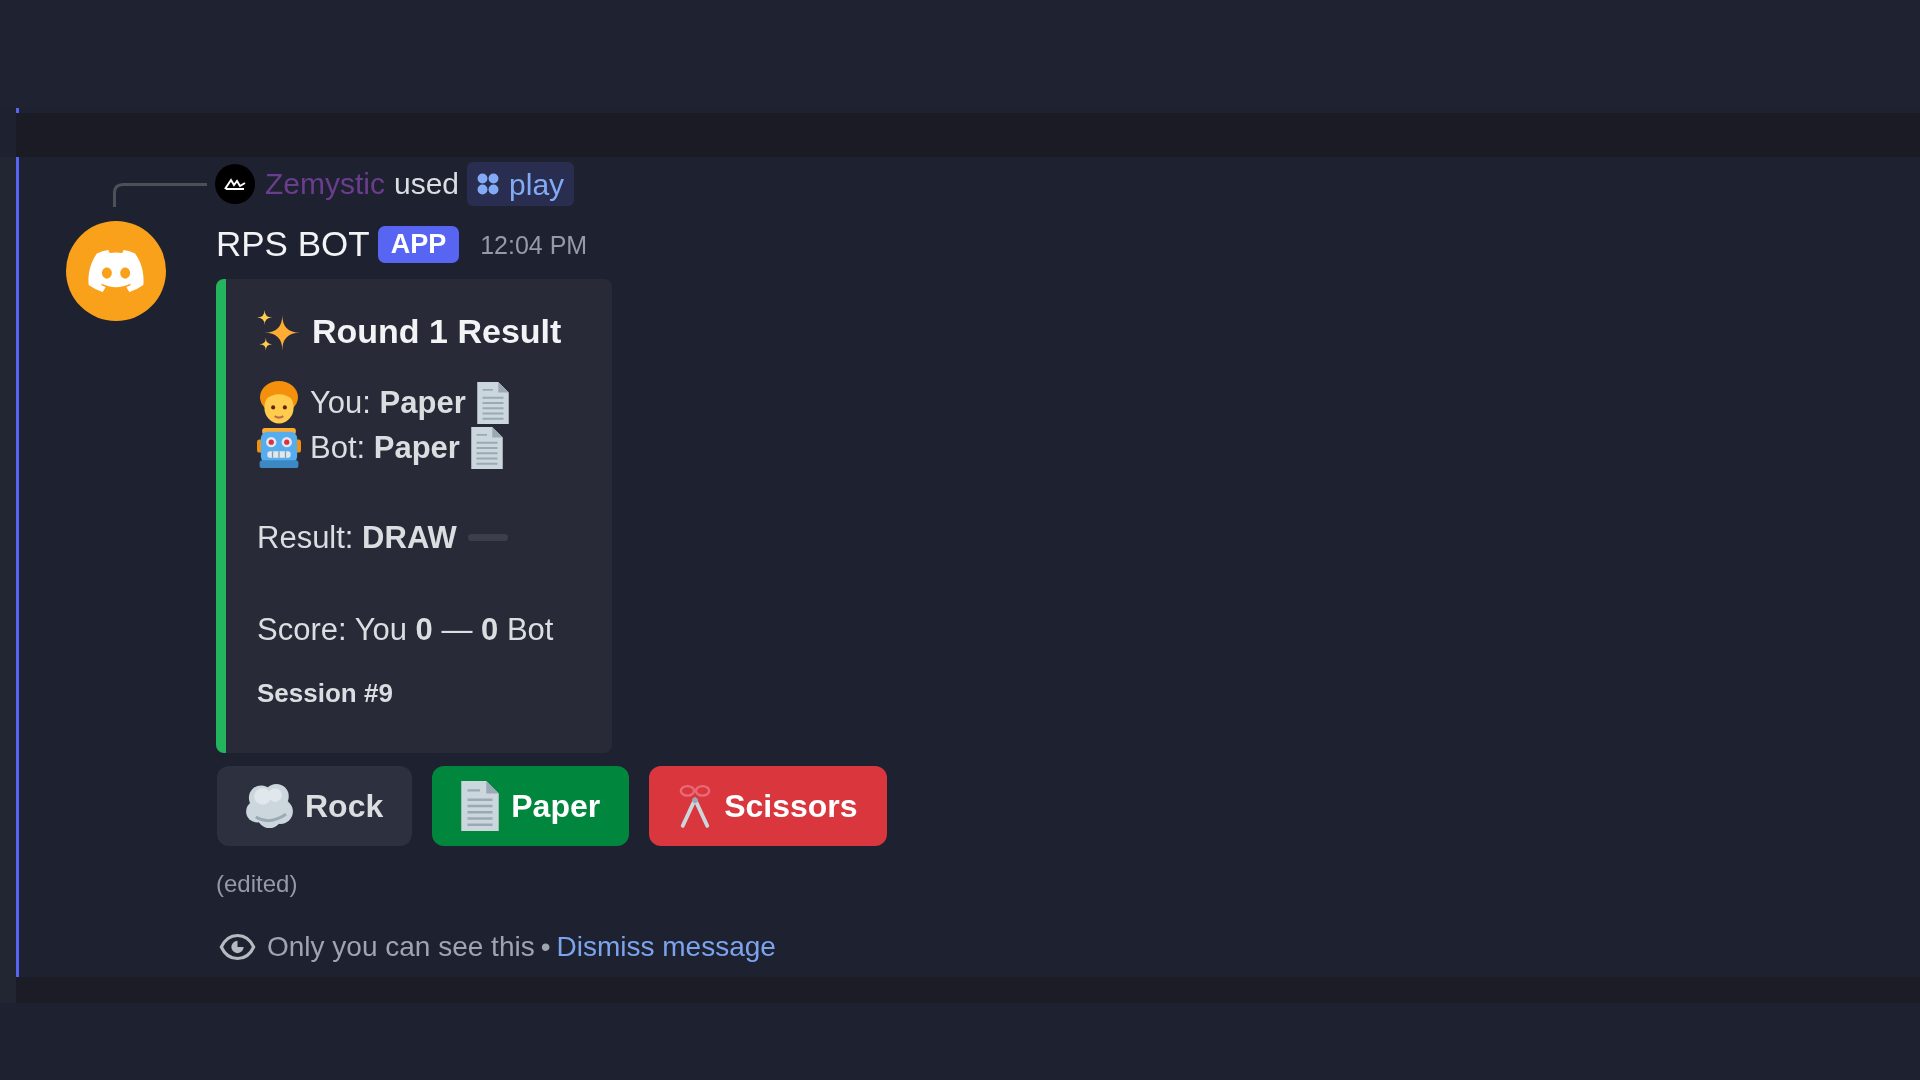 This screenshot has width=1920, height=1080. What do you see at coordinates (269, 806) in the screenshot?
I see `rock-icon` at bounding box center [269, 806].